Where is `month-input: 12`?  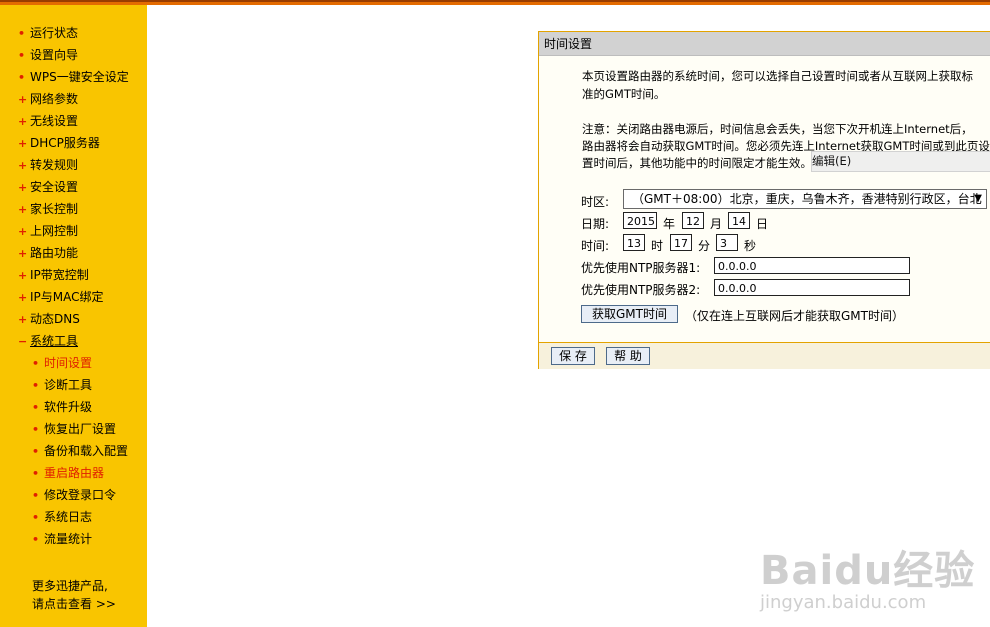
month-input: 12 is located at coordinates (693, 220).